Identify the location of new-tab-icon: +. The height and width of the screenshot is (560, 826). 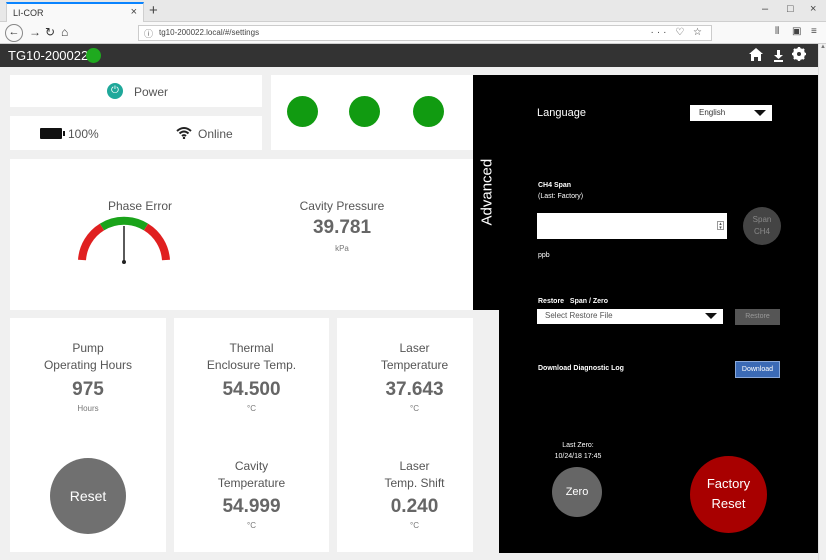
(153, 10).